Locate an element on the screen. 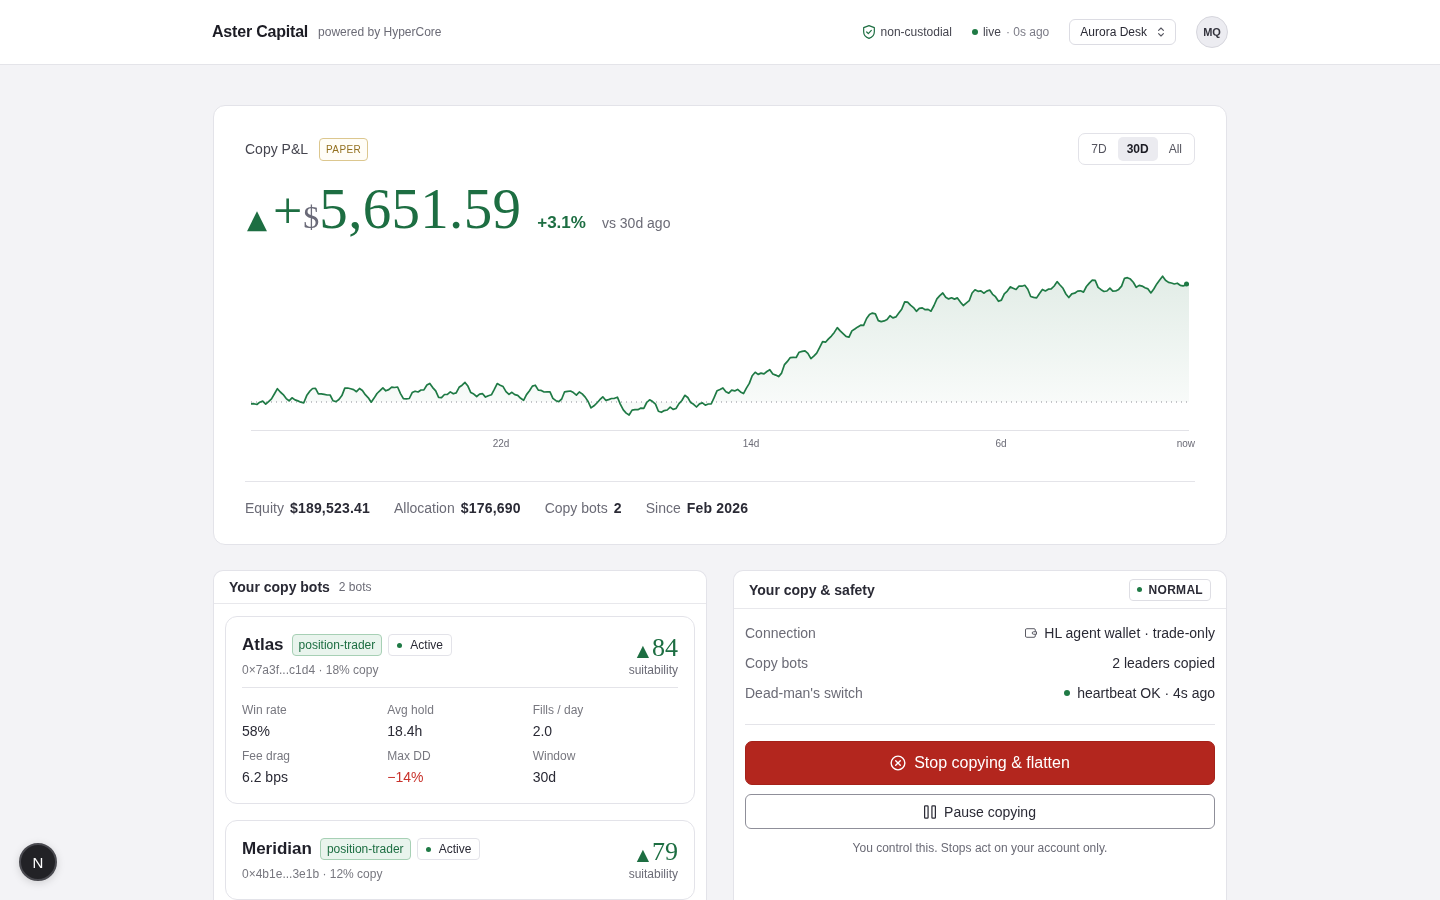 The height and width of the screenshot is (900, 1440). row-value: heartbeat OK · 4s ago is located at coordinates (1146, 693).